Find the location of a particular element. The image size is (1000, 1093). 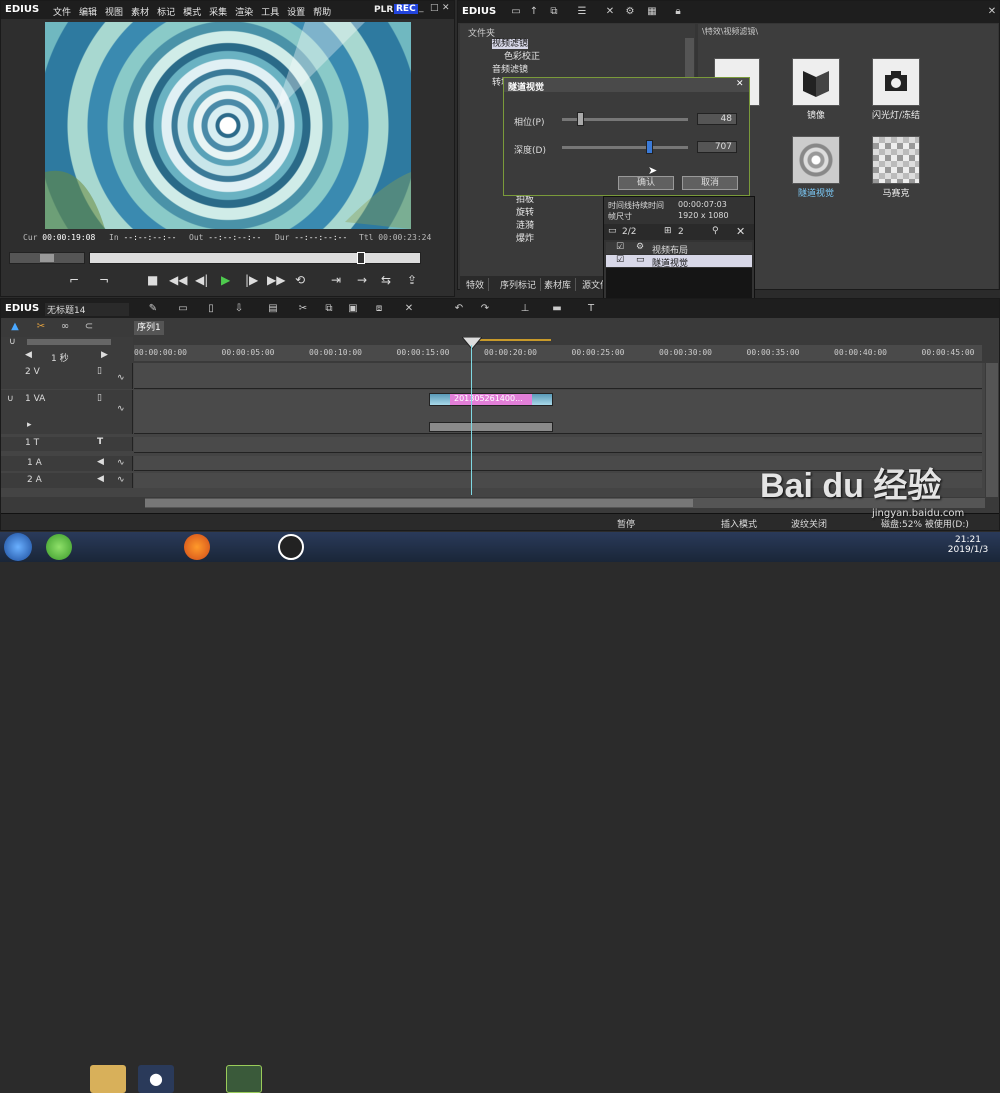

menu-item: 设置 is located at coordinates (296, 13).